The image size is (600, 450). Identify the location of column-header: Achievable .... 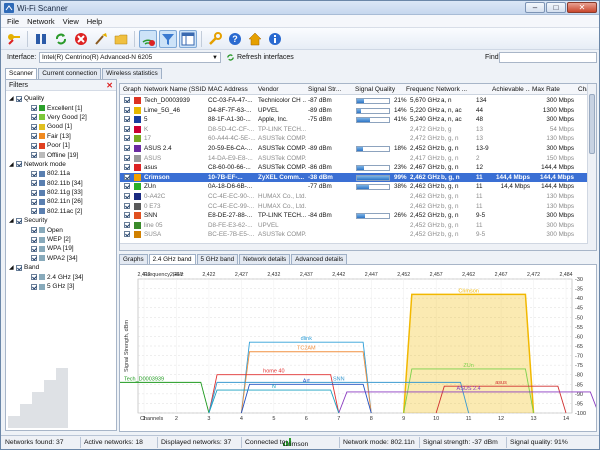
(511, 89).